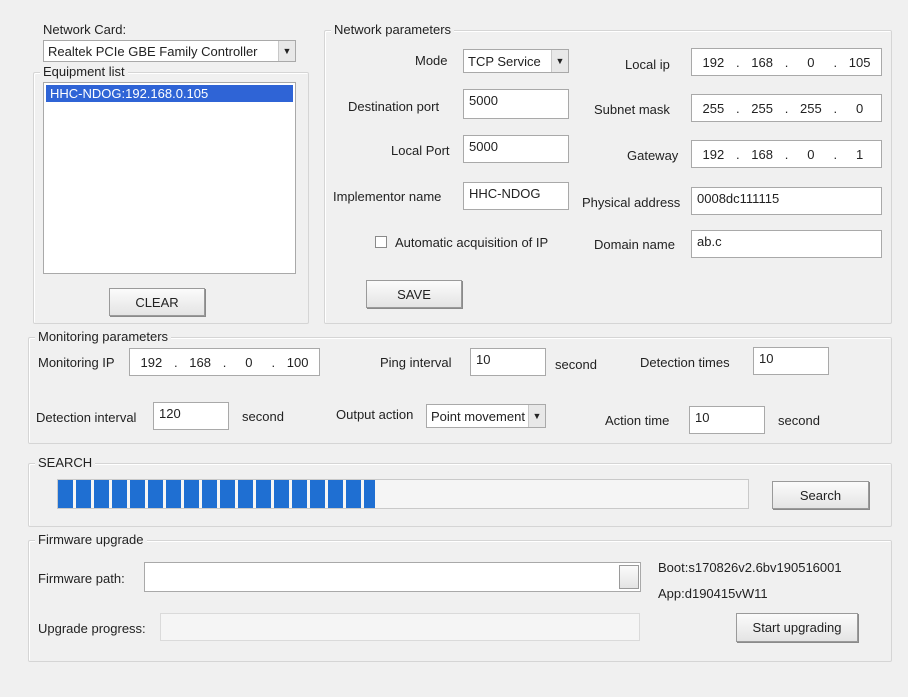 Image resolution: width=908 pixels, height=697 pixels. Describe the element at coordinates (169, 93) in the screenshot. I see `list-item: HHC-NDOG:192.168.0.105` at that location.